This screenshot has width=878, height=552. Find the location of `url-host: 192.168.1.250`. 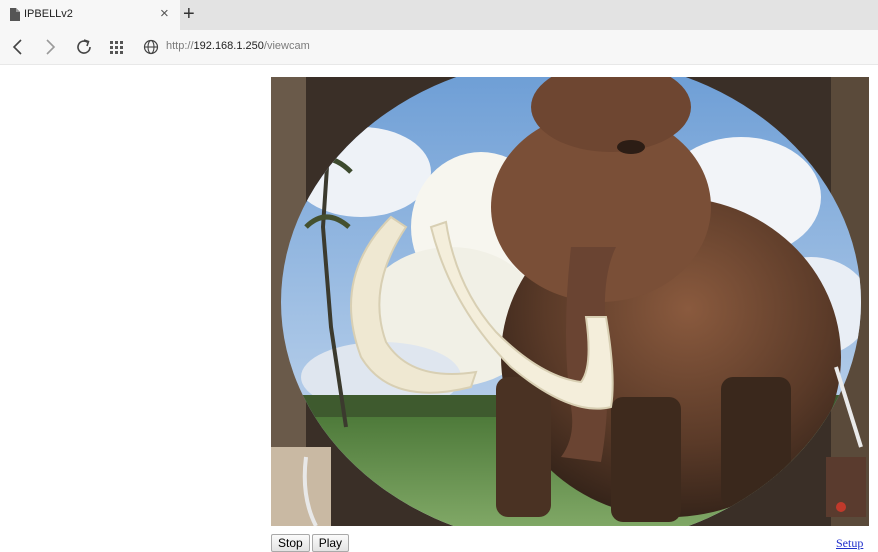

url-host: 192.168.1.250 is located at coordinates (228, 46).